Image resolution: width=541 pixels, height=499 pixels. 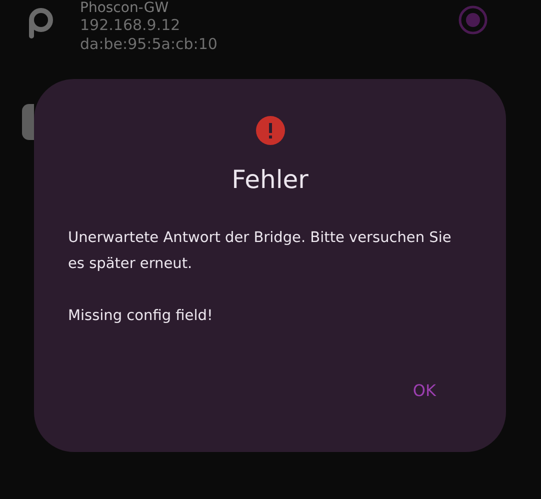 What do you see at coordinates (270, 130) in the screenshot?
I see `error-icon` at bounding box center [270, 130].